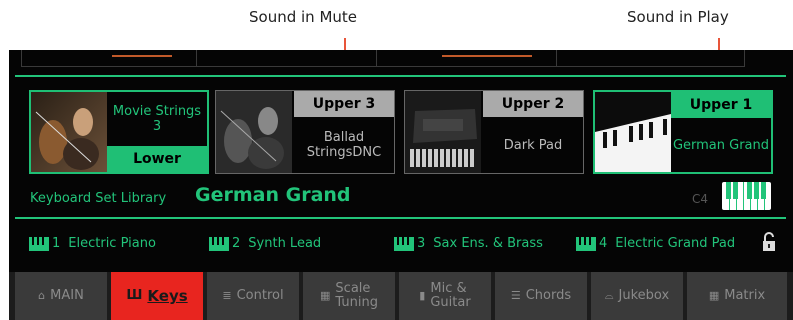  I want to click on keyboard-set-library-label: Keyboard Set Library, so click(98, 198).